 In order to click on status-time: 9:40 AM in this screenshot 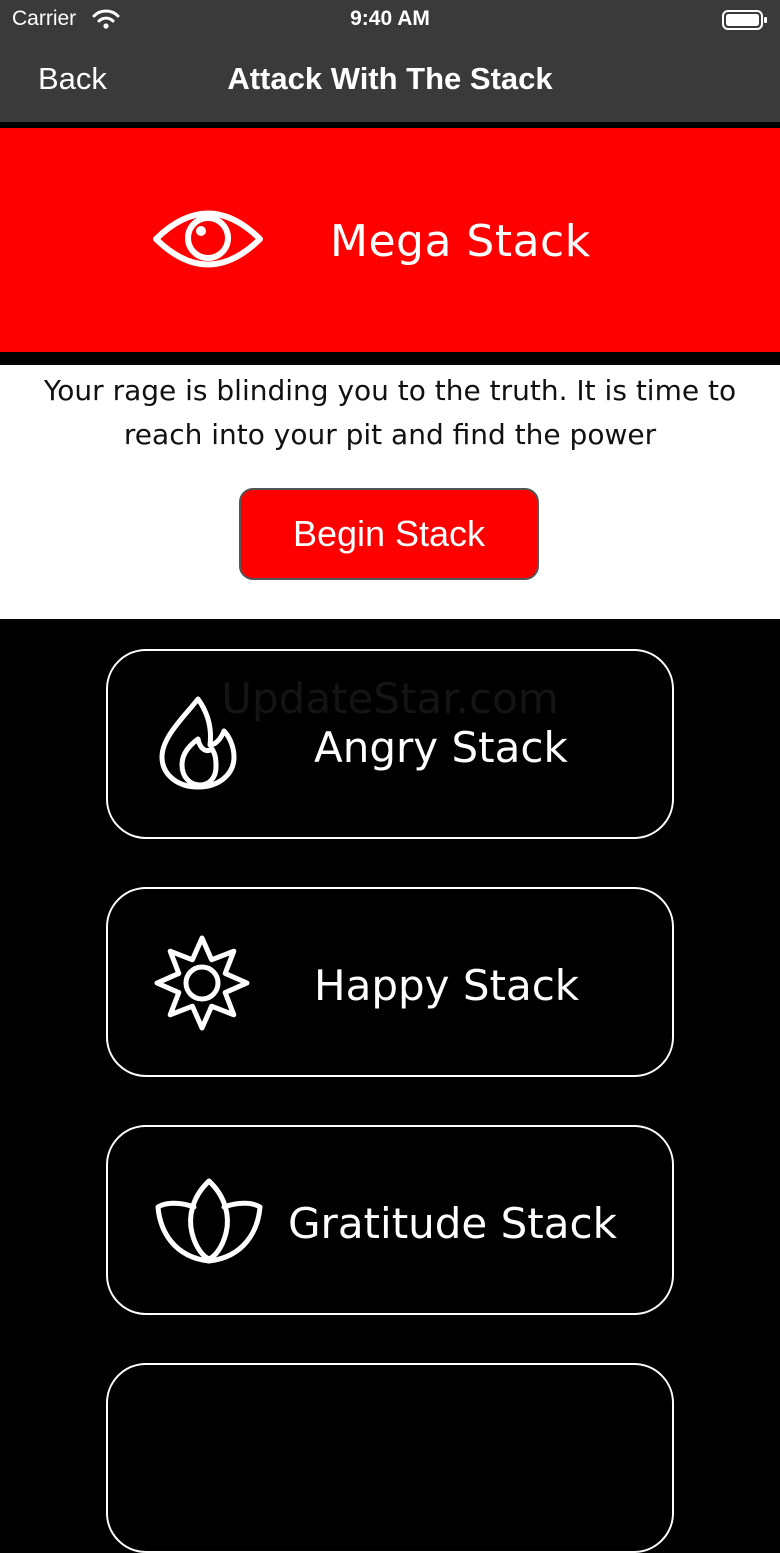, I will do `click(390, 18)`.